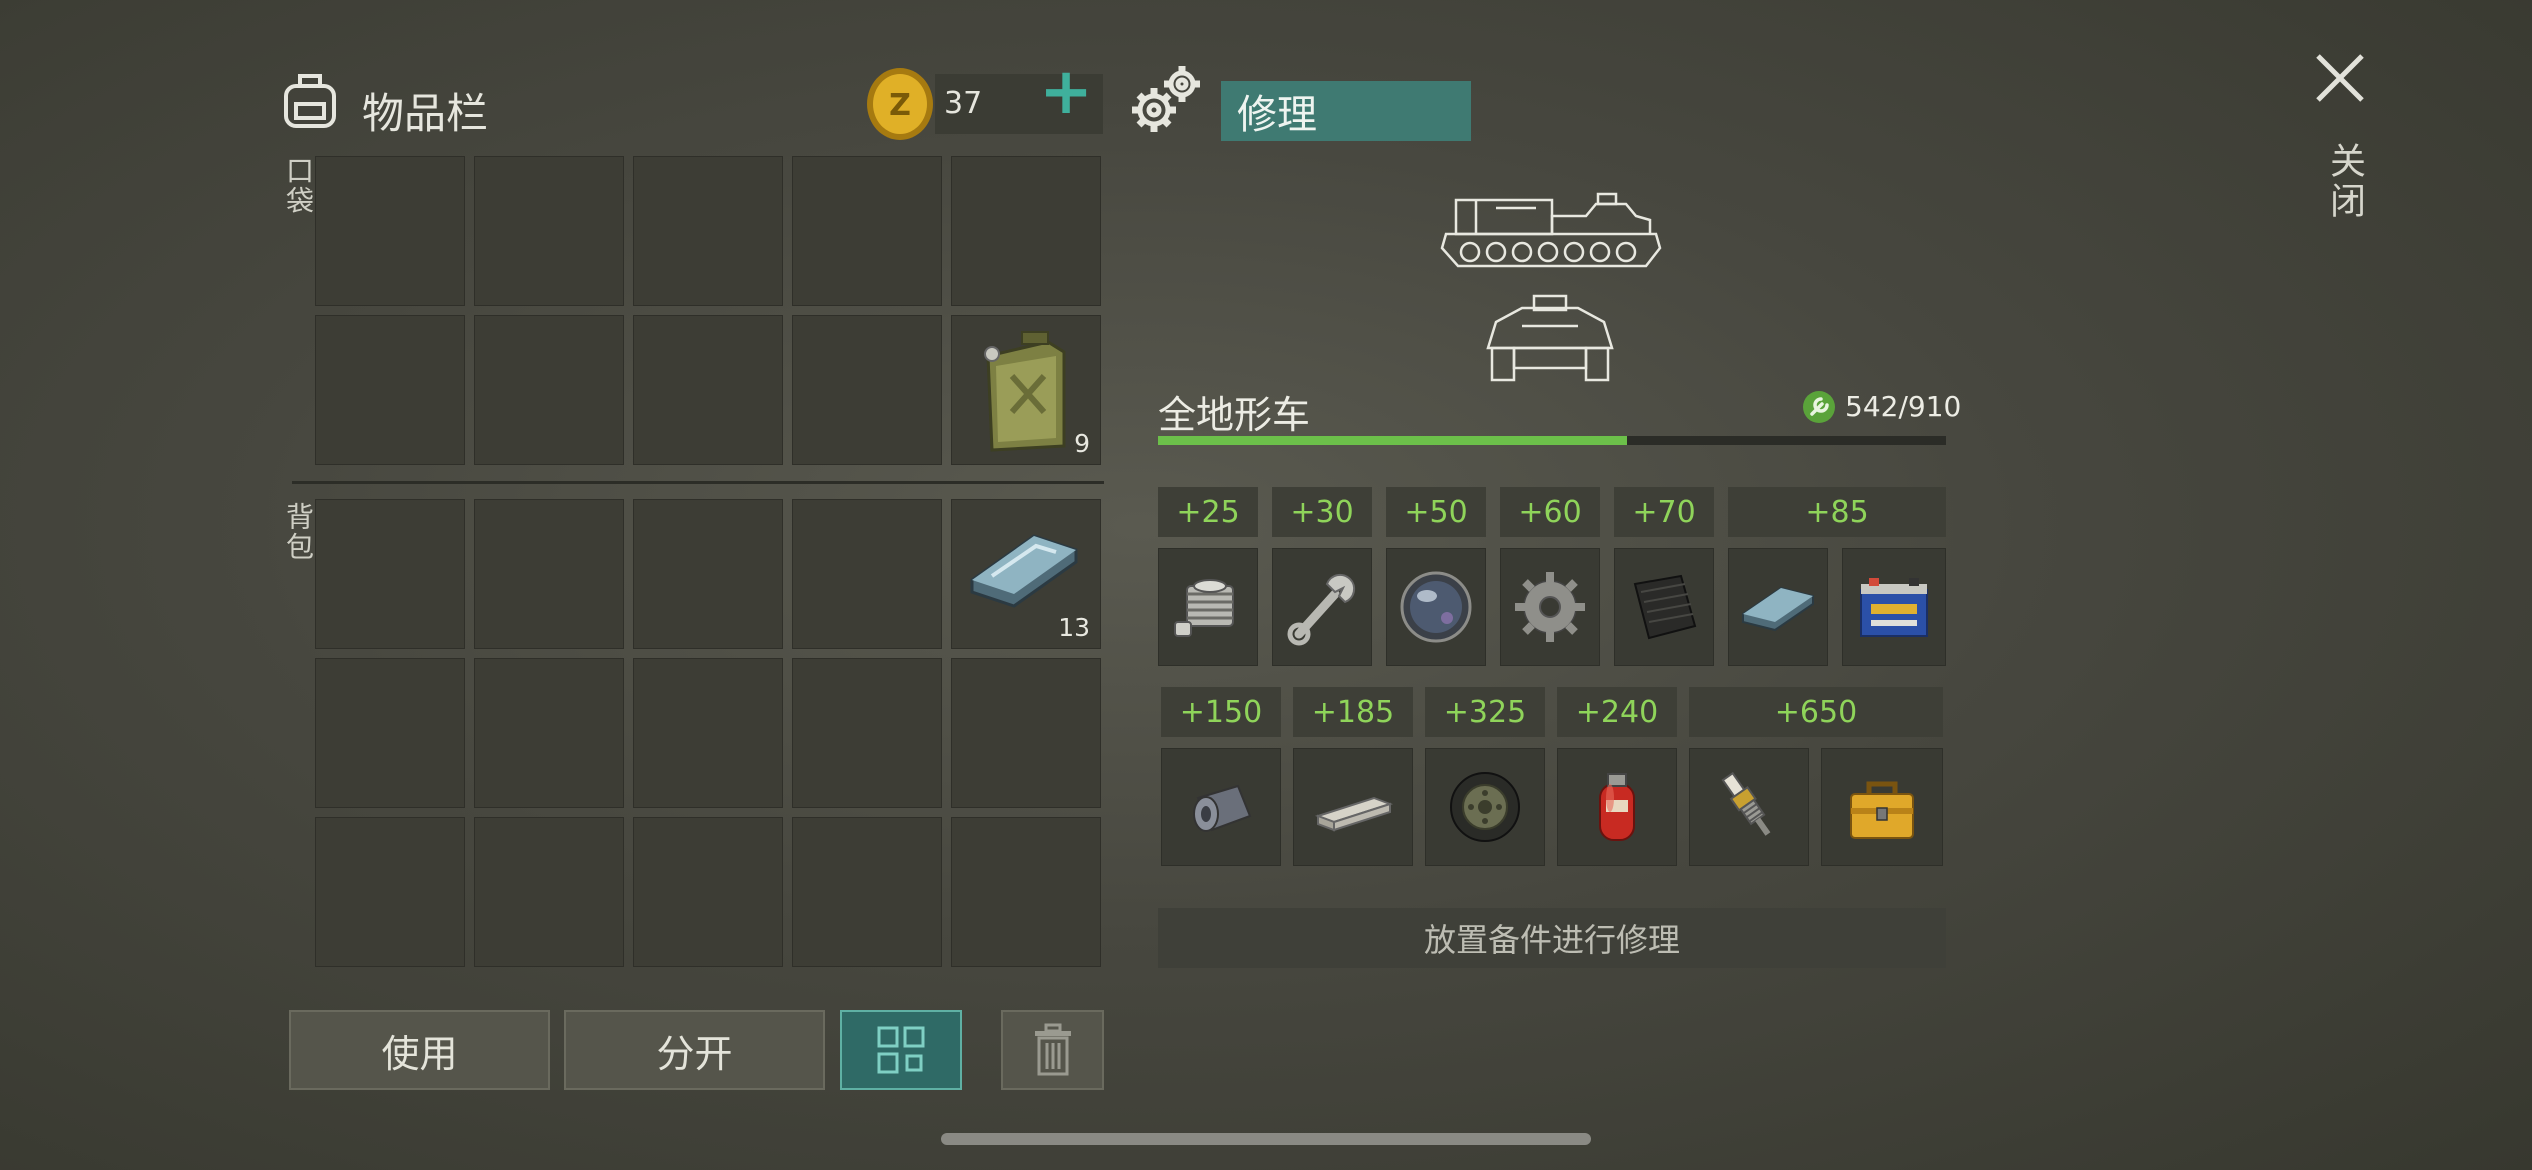  What do you see at coordinates (419, 1050) in the screenshot?
I see `use-button: 使用` at bounding box center [419, 1050].